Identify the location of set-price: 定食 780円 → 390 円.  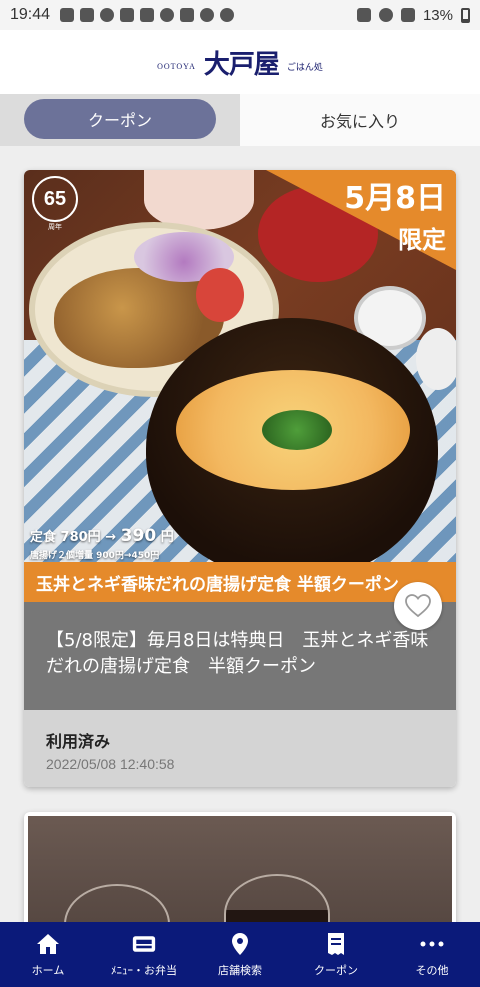
(102, 536).